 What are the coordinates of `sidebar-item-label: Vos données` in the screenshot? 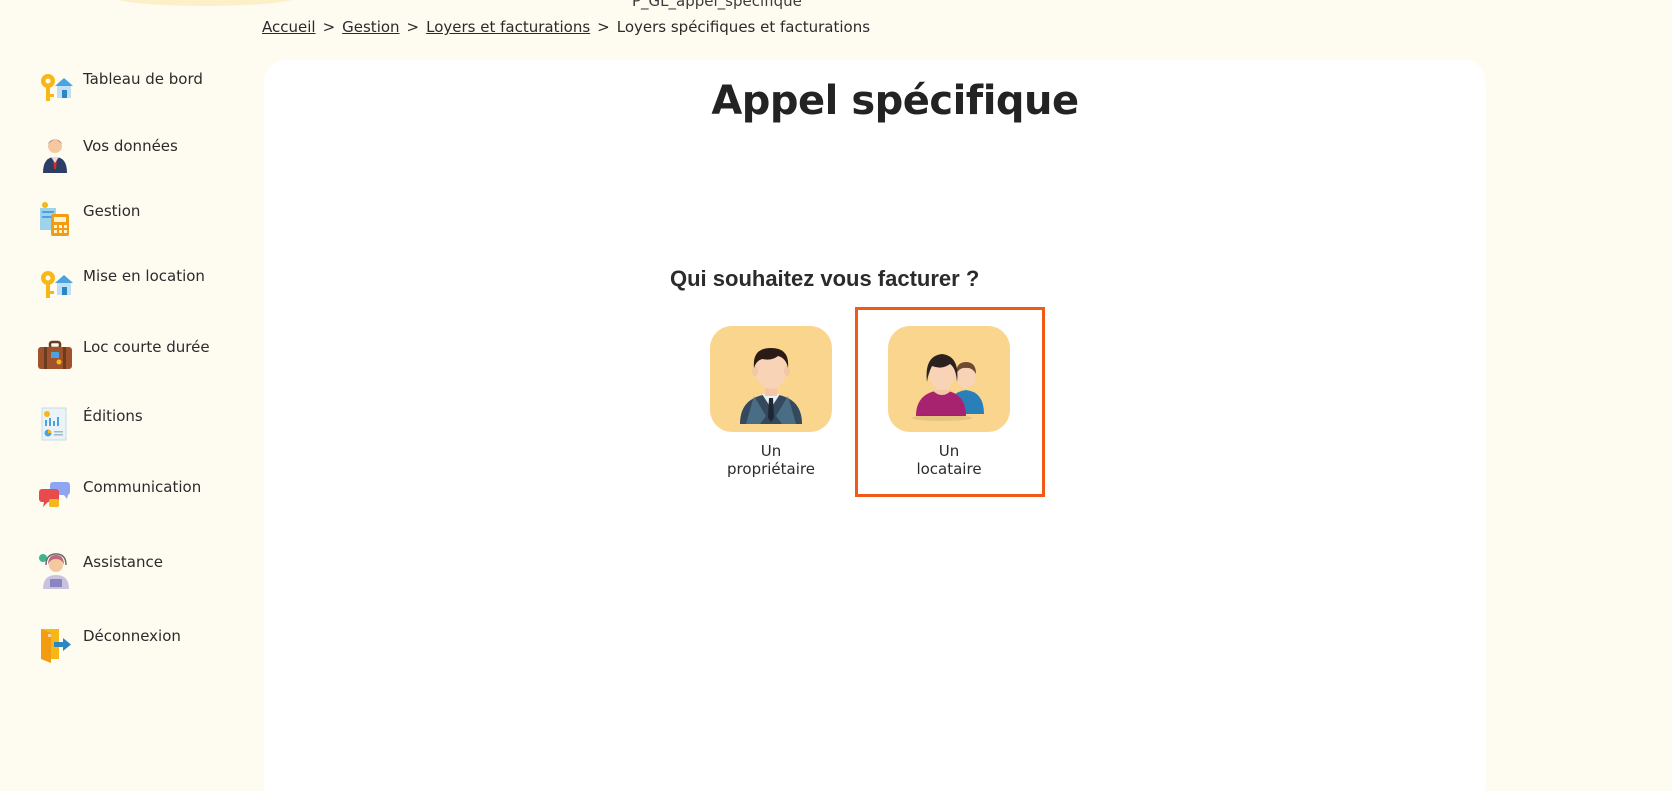 It's located at (130, 146).